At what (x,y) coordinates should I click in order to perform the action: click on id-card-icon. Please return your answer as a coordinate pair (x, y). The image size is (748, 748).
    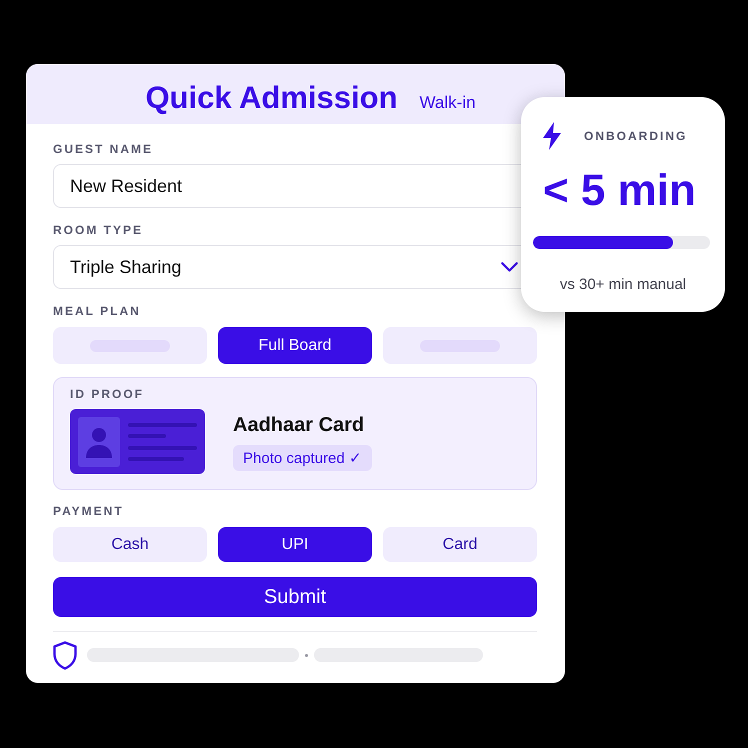
    Looking at the image, I should click on (137, 441).